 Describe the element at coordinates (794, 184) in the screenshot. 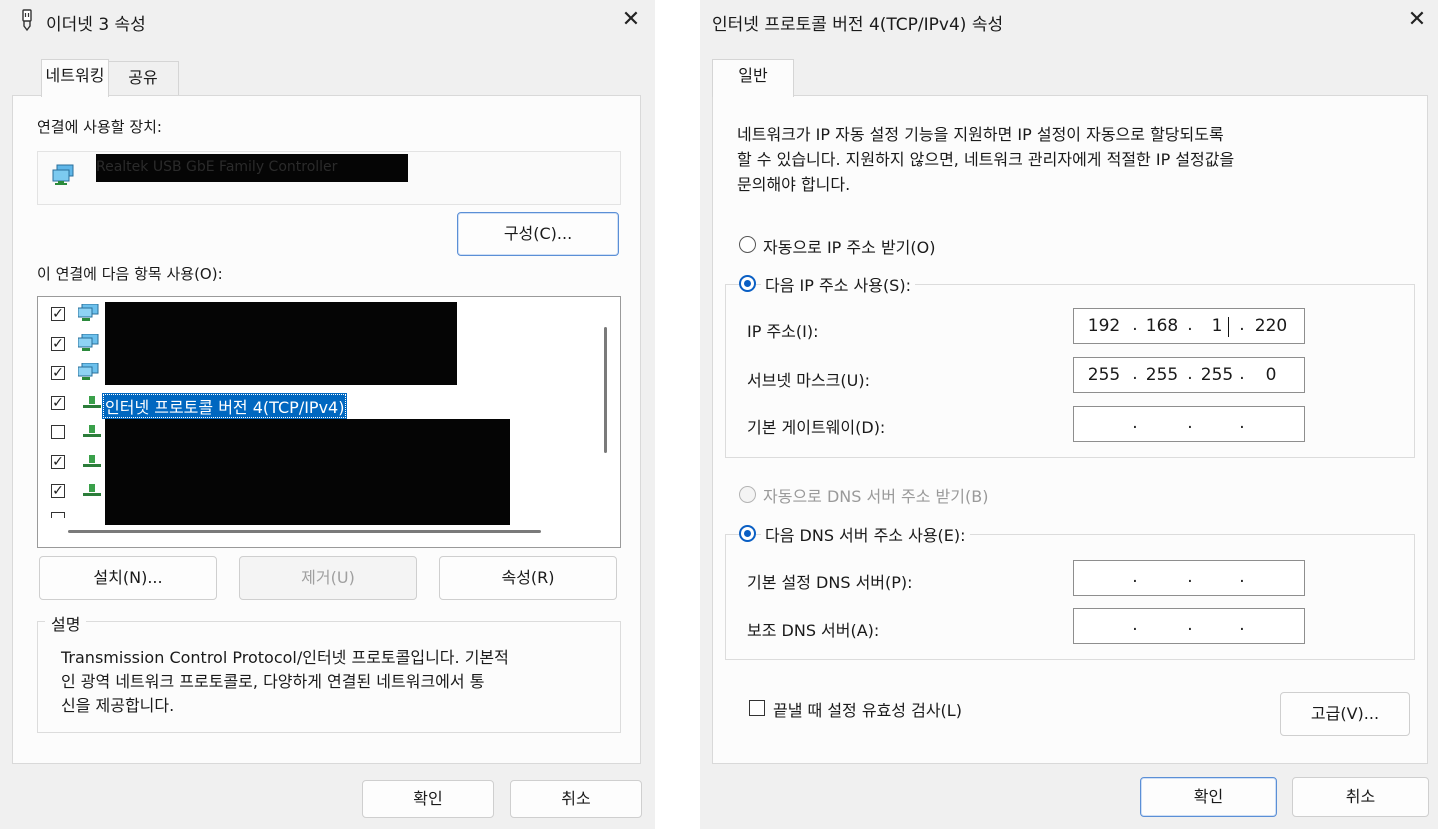

I see `info-line-3: 문의해야 합니다.` at that location.